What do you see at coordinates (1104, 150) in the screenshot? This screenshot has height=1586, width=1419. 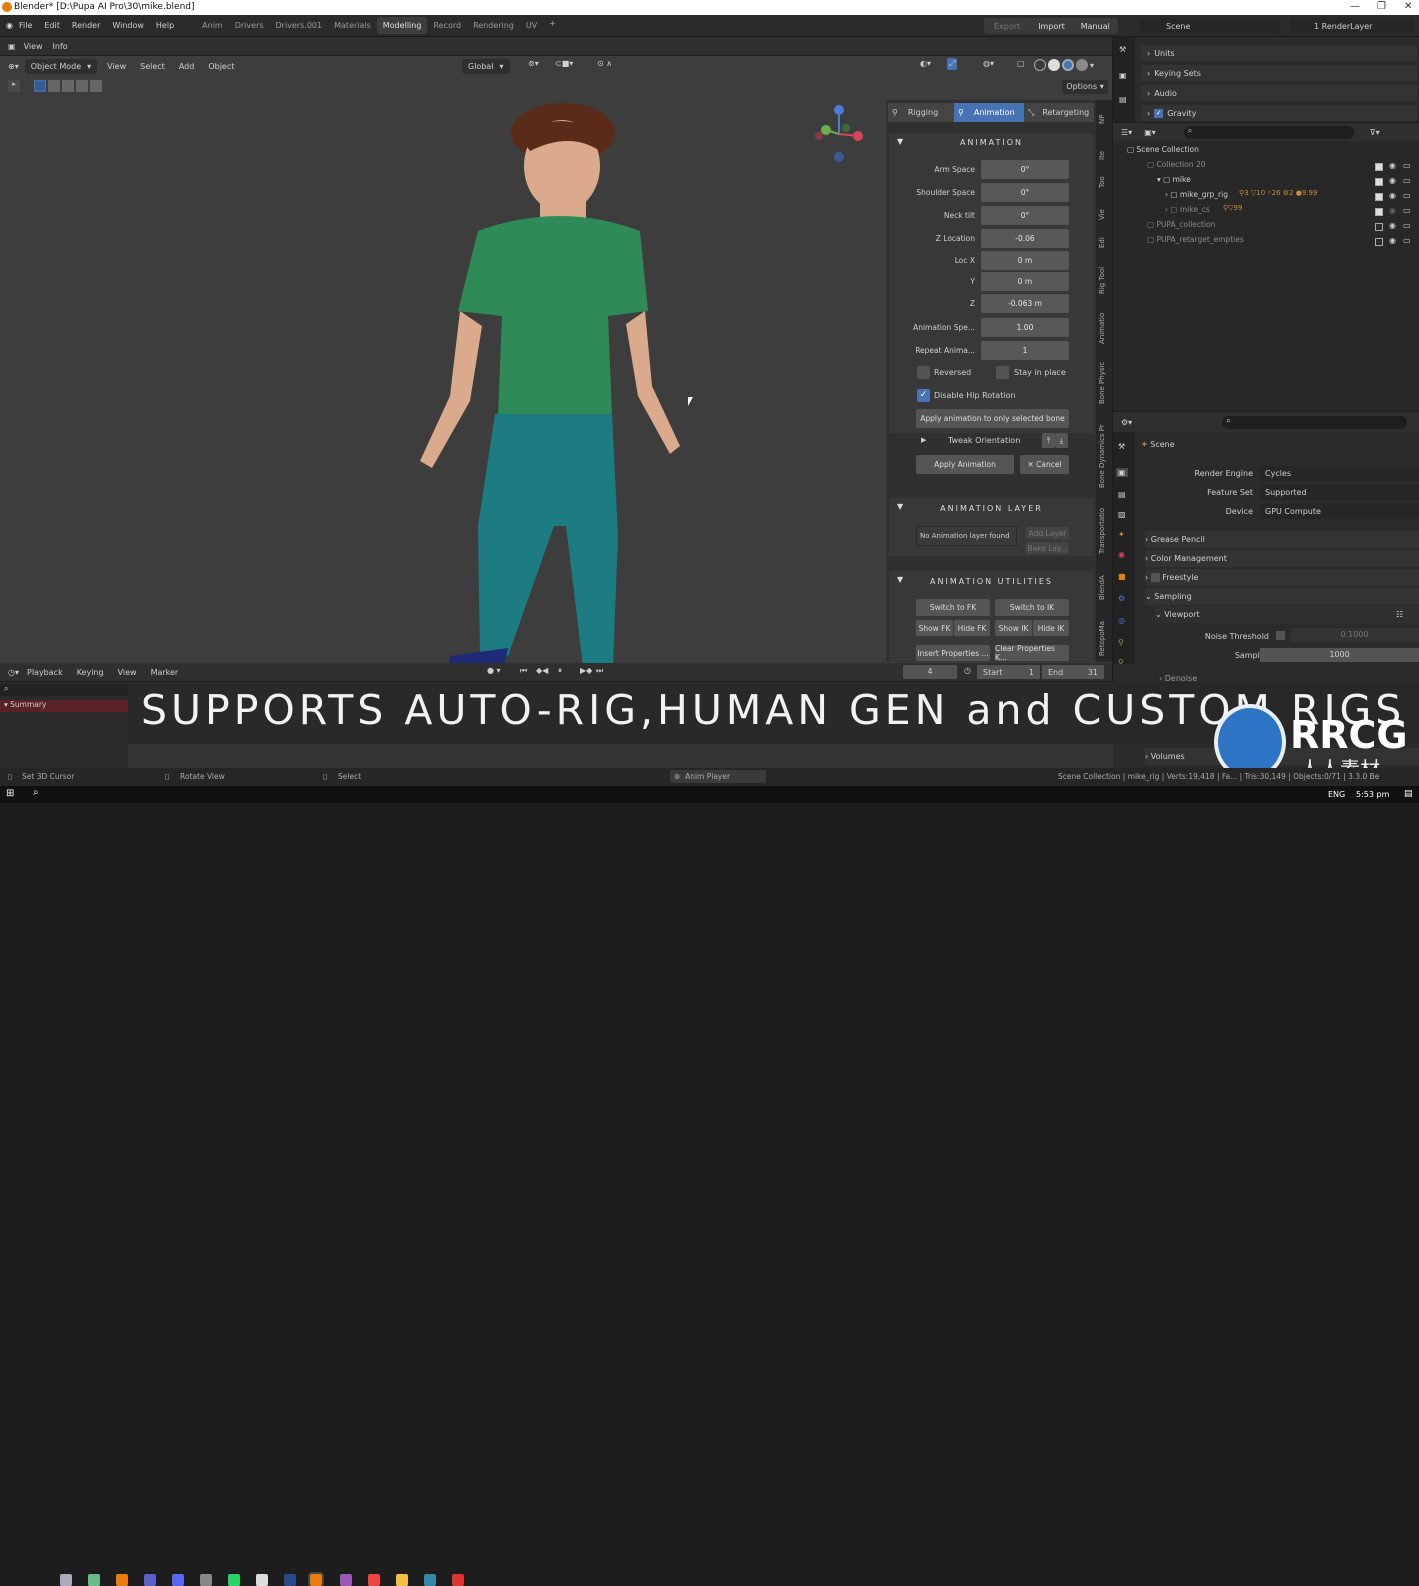 I see `tab-item: Ite` at bounding box center [1104, 150].